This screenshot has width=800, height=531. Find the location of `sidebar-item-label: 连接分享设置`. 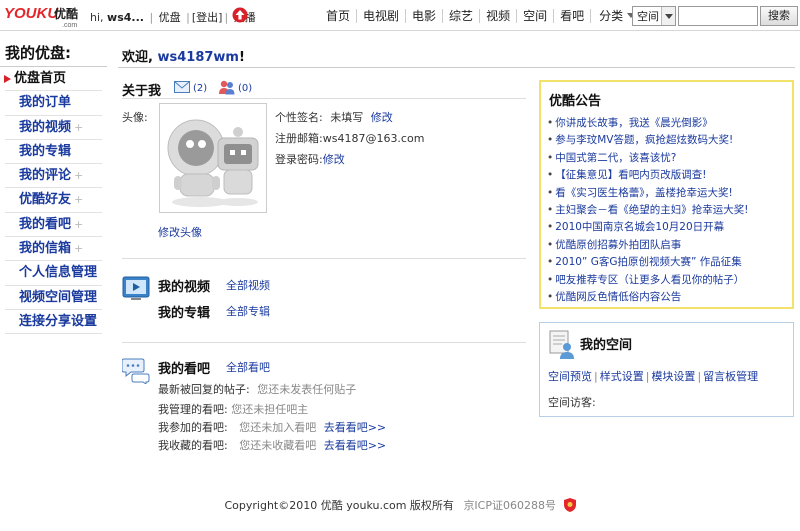

sidebar-item-label: 连接分享设置 is located at coordinates (58, 321).